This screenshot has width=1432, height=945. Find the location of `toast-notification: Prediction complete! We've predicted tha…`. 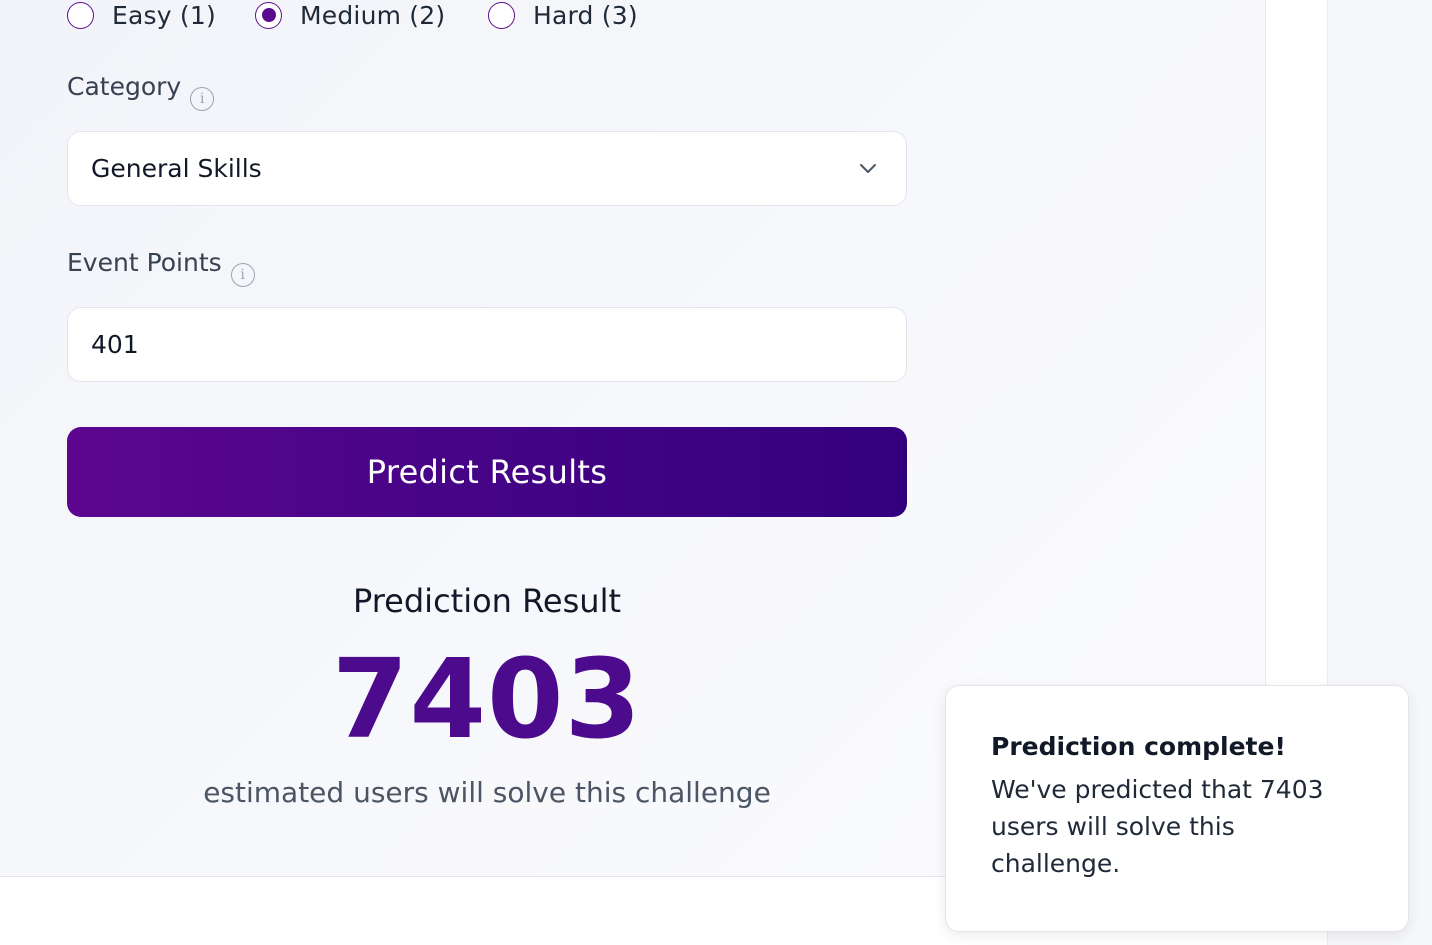

toast-notification: Prediction complete! We've predicted tha… is located at coordinates (1177, 808).